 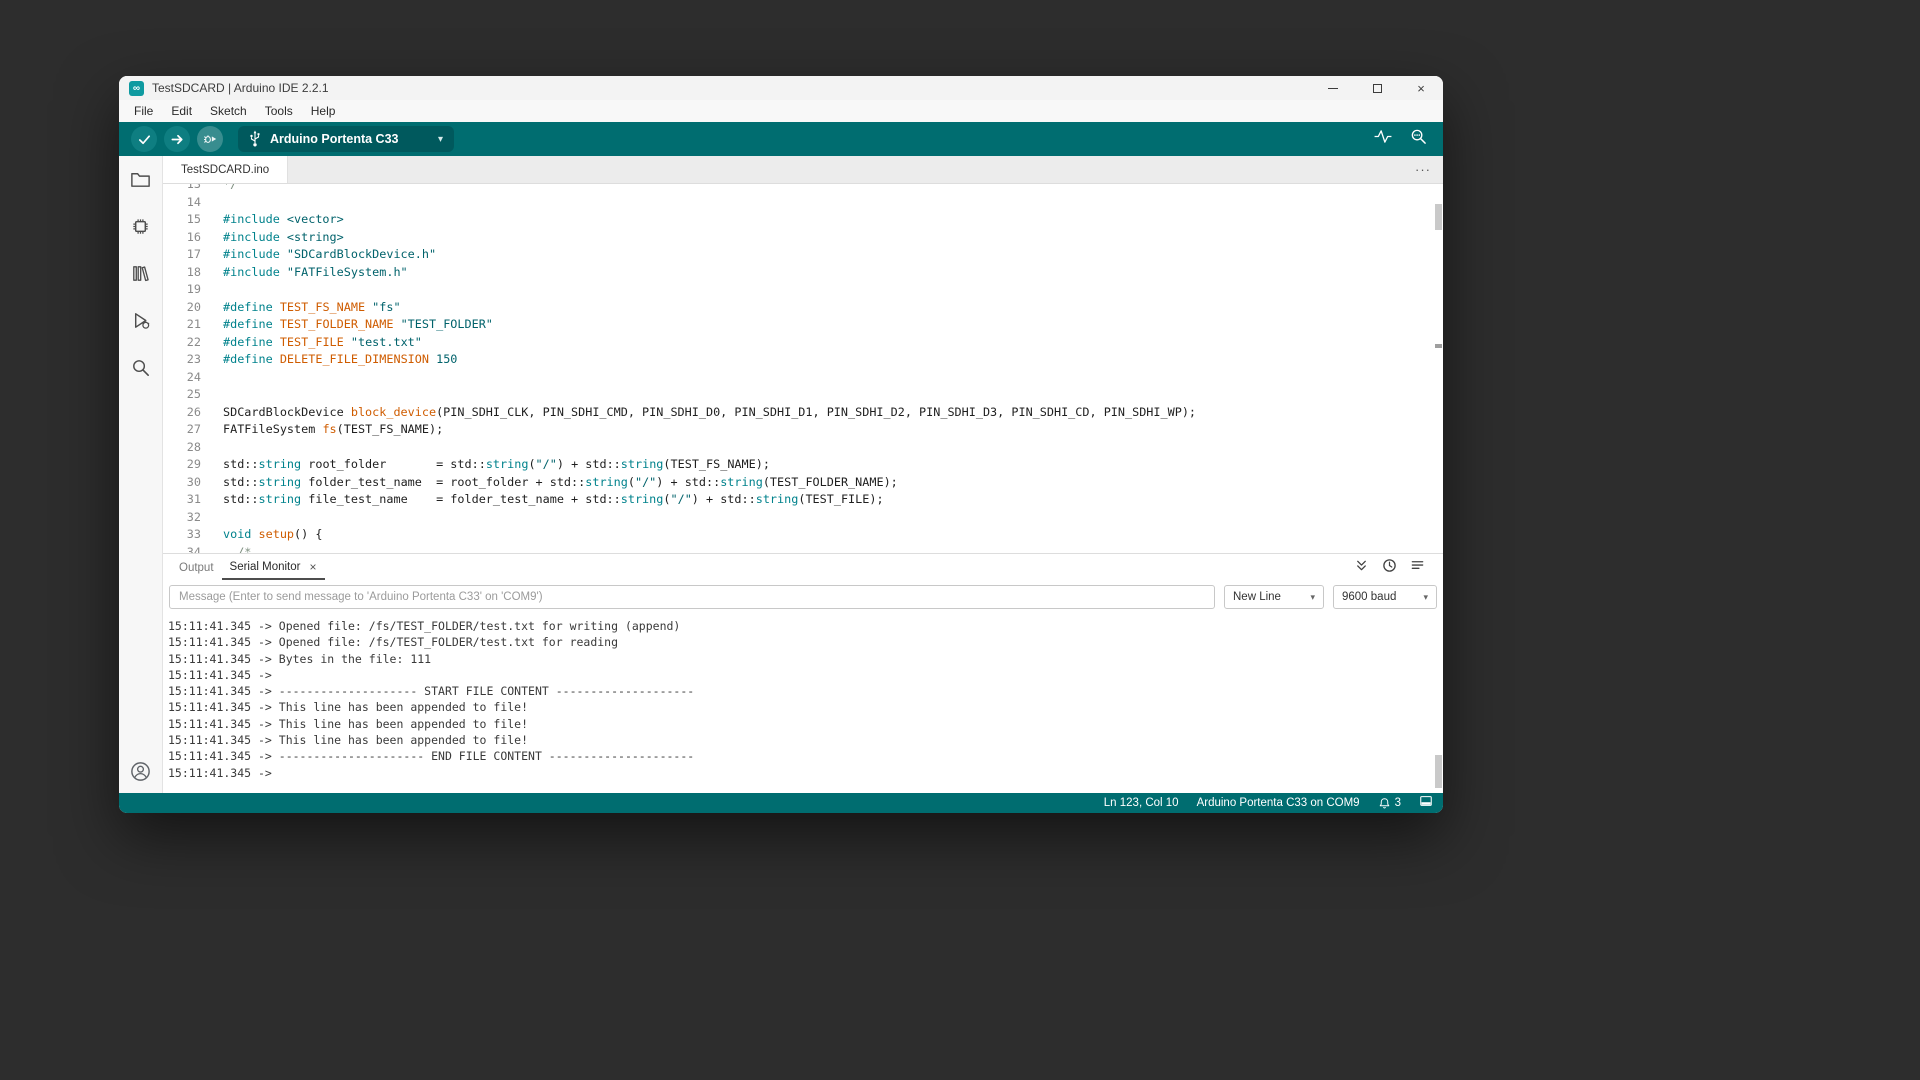 What do you see at coordinates (279, 111) in the screenshot?
I see `menu-tools: Tools` at bounding box center [279, 111].